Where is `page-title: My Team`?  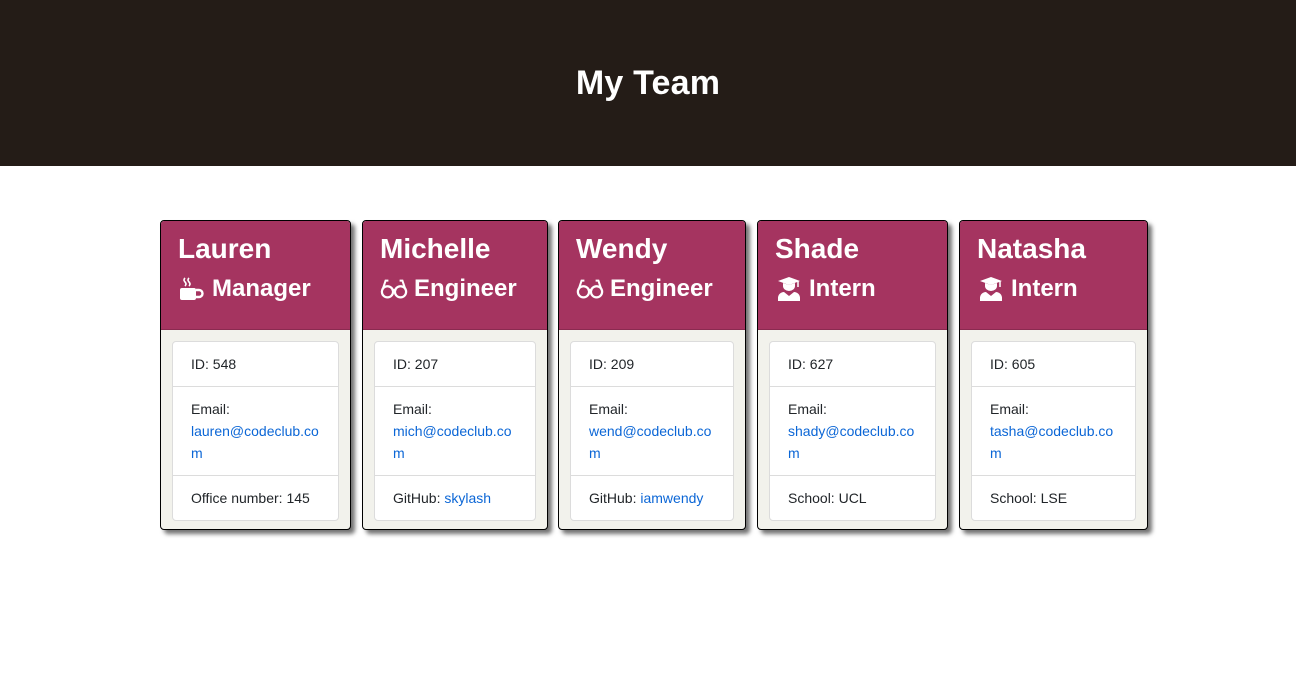
page-title: My Team is located at coordinates (648, 82).